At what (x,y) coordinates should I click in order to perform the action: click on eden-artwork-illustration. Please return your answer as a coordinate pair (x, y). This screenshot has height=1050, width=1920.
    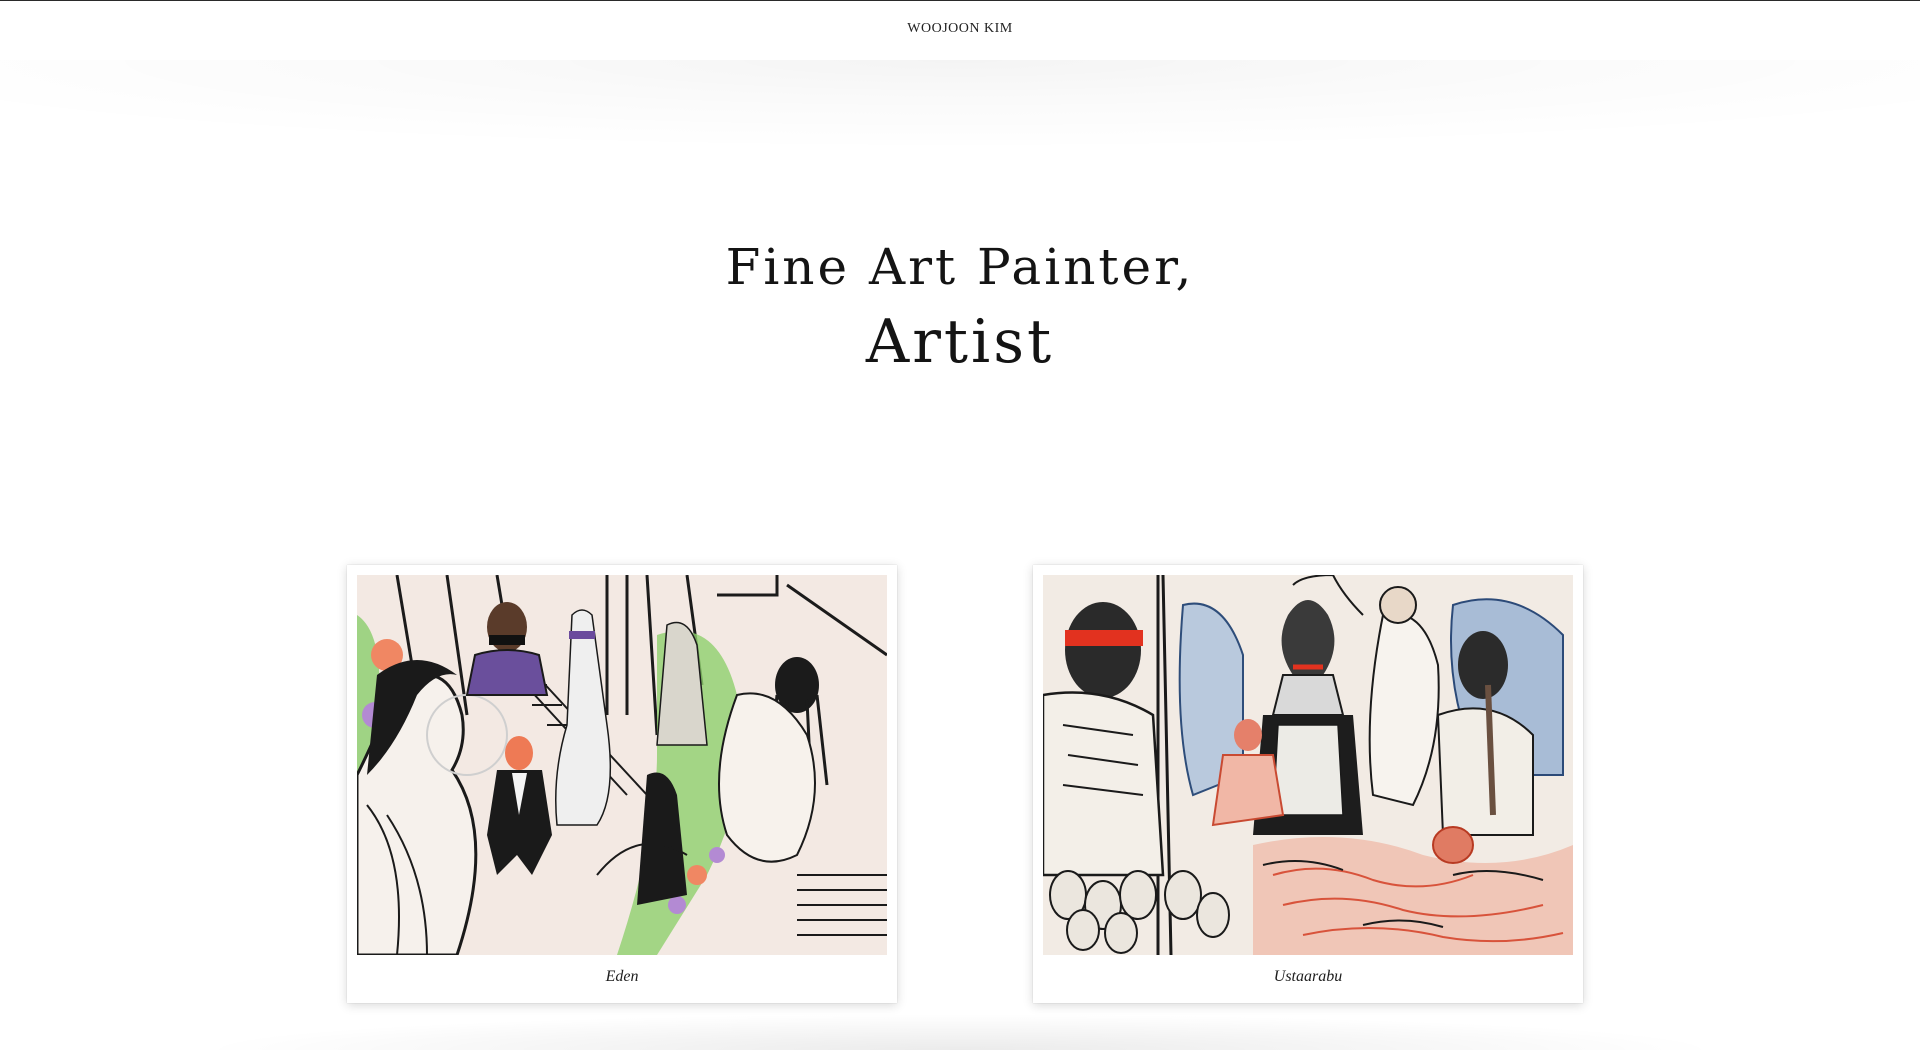
    Looking at the image, I should click on (622, 765).